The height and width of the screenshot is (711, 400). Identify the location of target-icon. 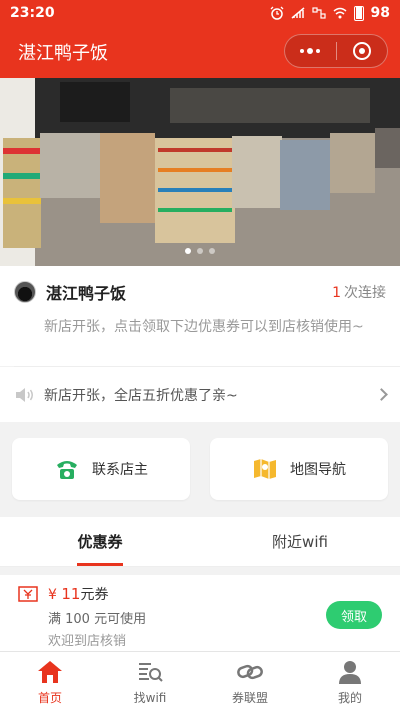
(361, 51).